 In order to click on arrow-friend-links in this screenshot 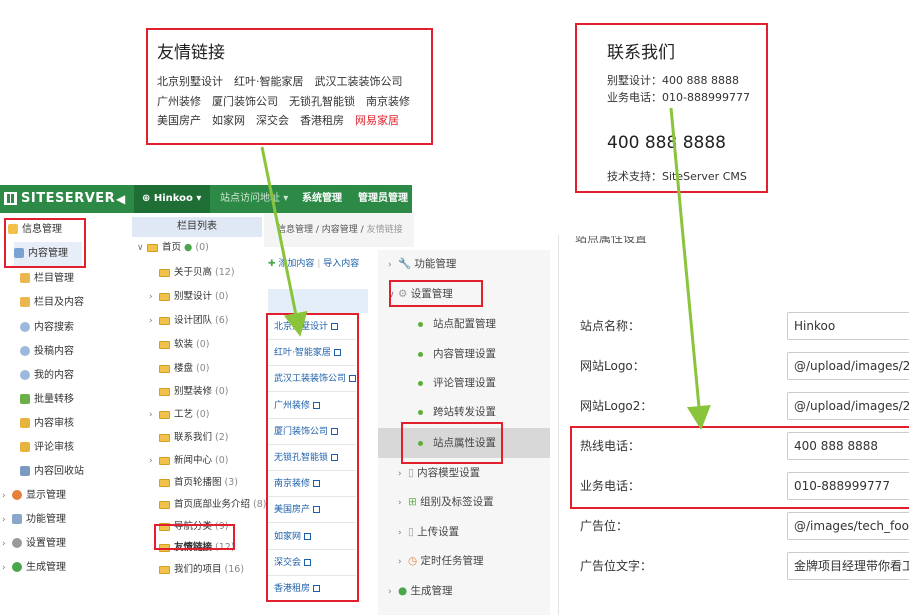, I will do `click(284, 241)`.